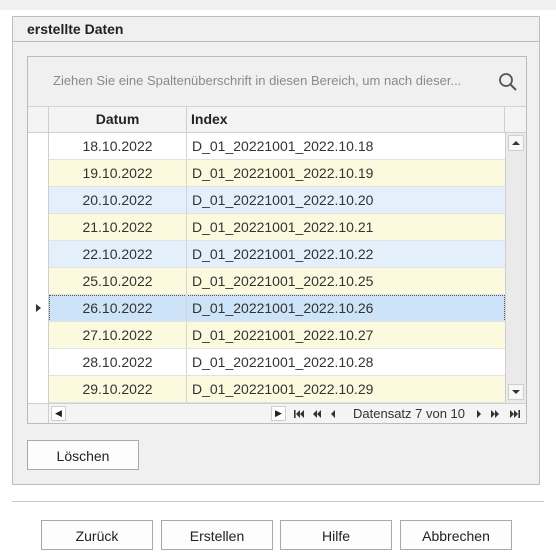 The height and width of the screenshot is (556, 556). Describe the element at coordinates (118, 362) in the screenshot. I see `cell-date: 28.10.2022` at that location.